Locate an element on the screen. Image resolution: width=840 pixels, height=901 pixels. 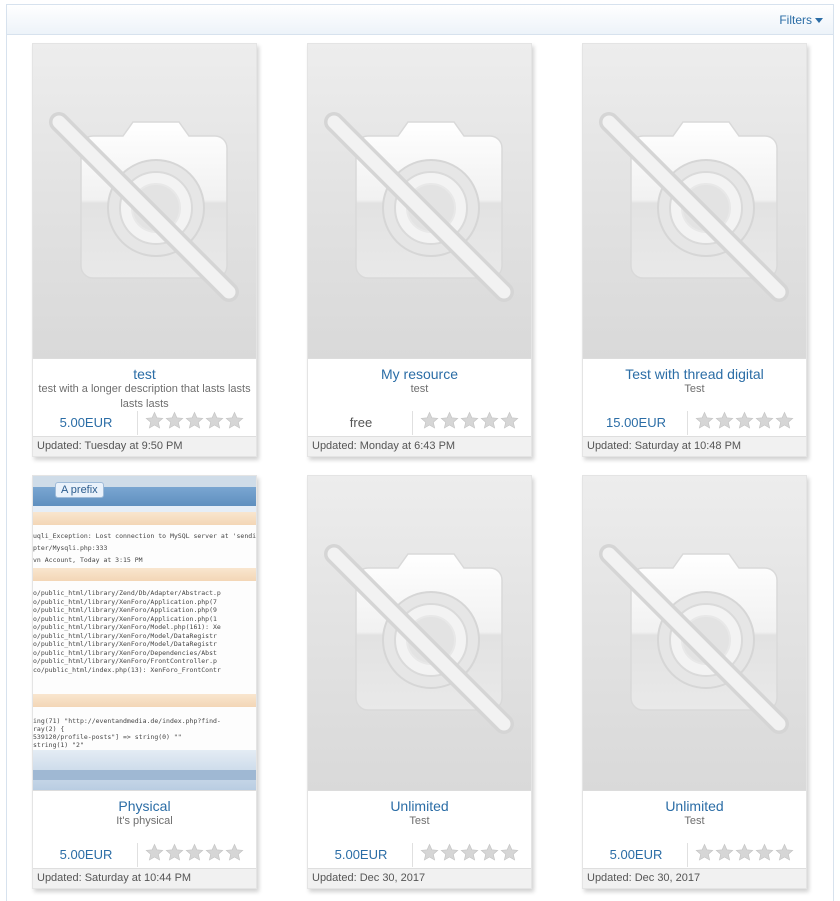
caret-down-icon is located at coordinates (819, 20).